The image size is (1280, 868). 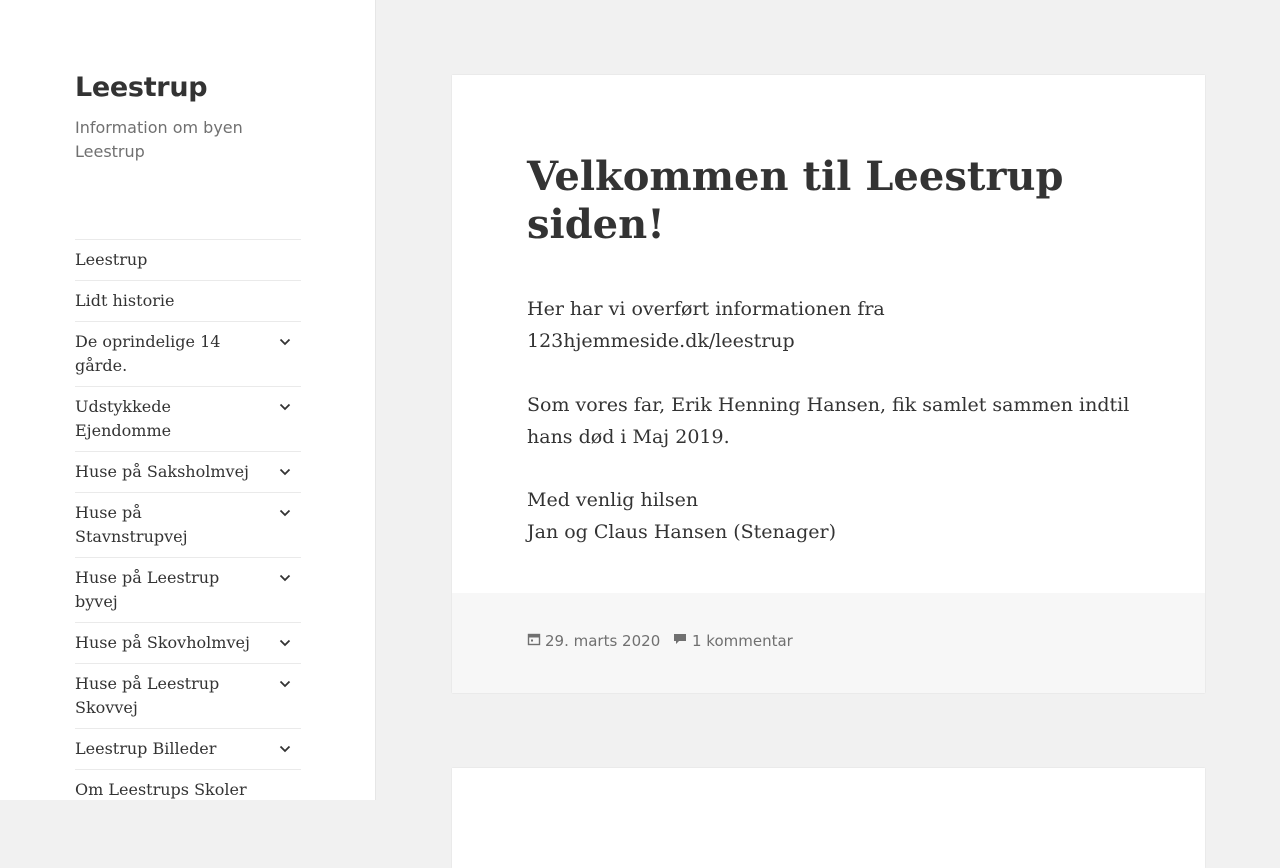 What do you see at coordinates (682, 641) in the screenshot?
I see `comment-icon` at bounding box center [682, 641].